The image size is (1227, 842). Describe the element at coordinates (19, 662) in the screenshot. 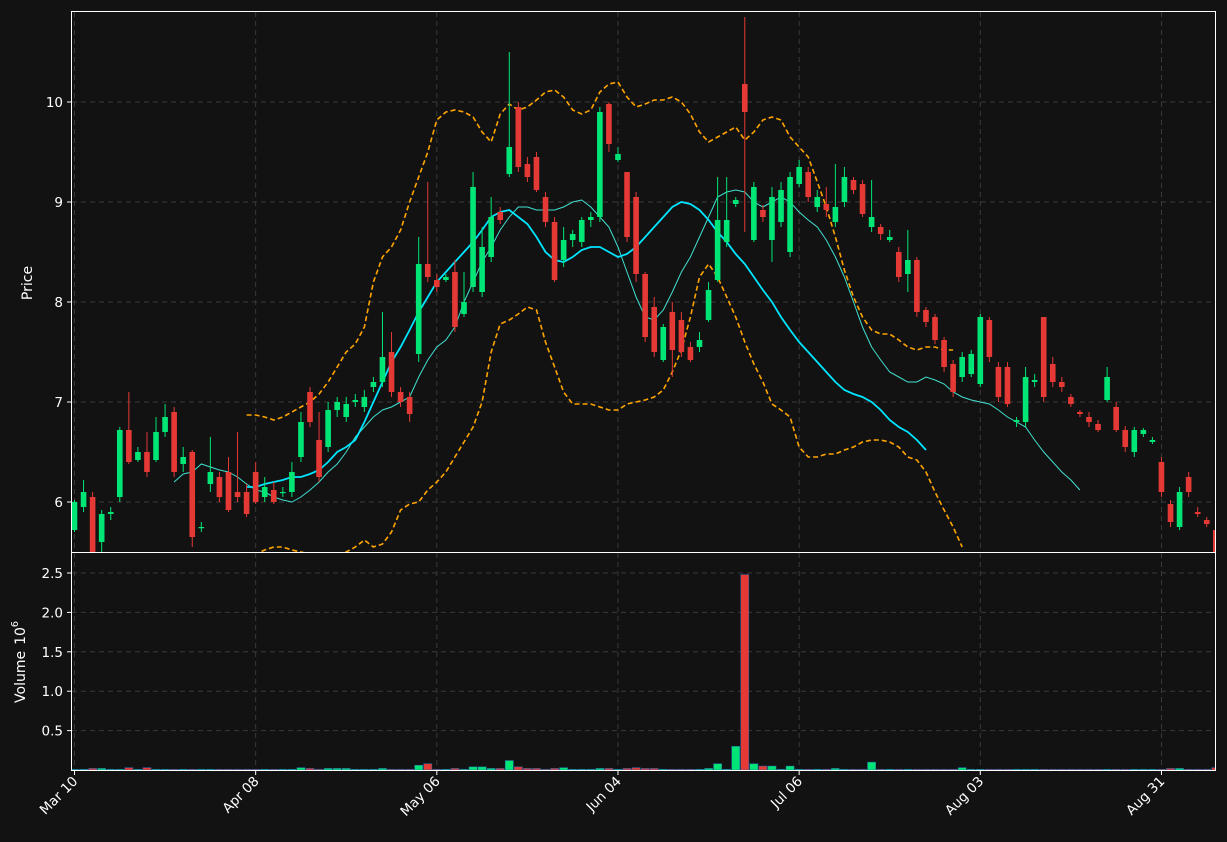

I see `volume-axis-title: Volume 106` at that location.